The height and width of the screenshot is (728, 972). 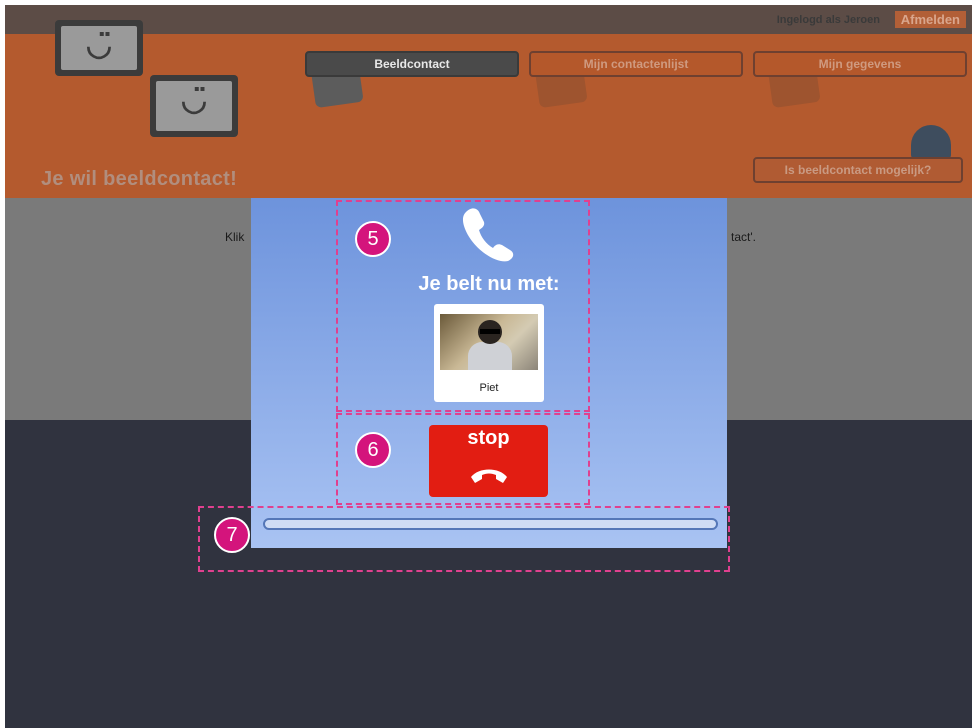 I want to click on check-connection-button: Is beeldcontact mogelijk?, so click(x=858, y=170).